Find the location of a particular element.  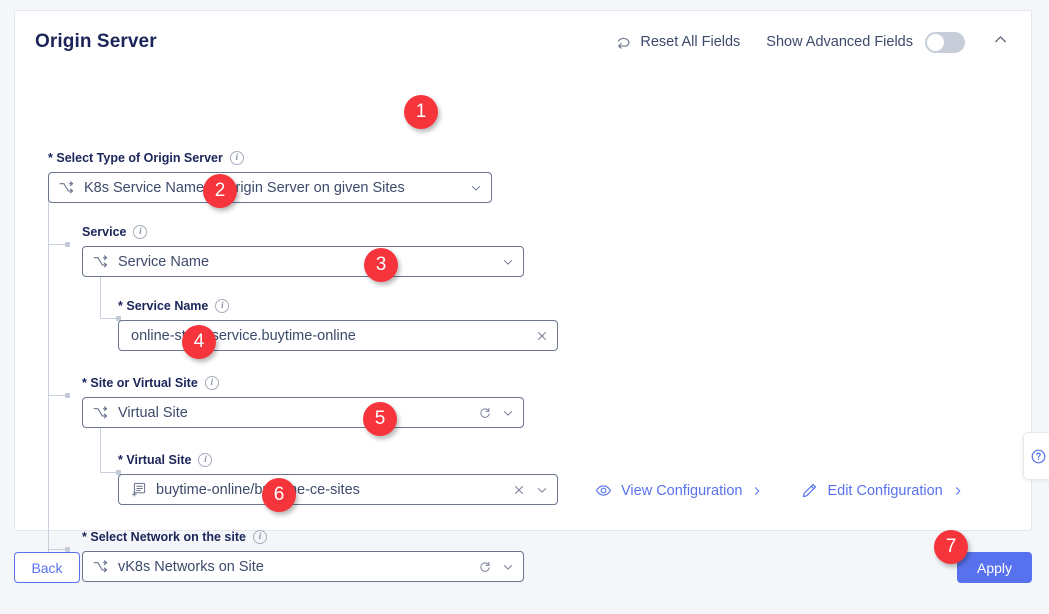

reset-arrow-icon is located at coordinates (623, 42).